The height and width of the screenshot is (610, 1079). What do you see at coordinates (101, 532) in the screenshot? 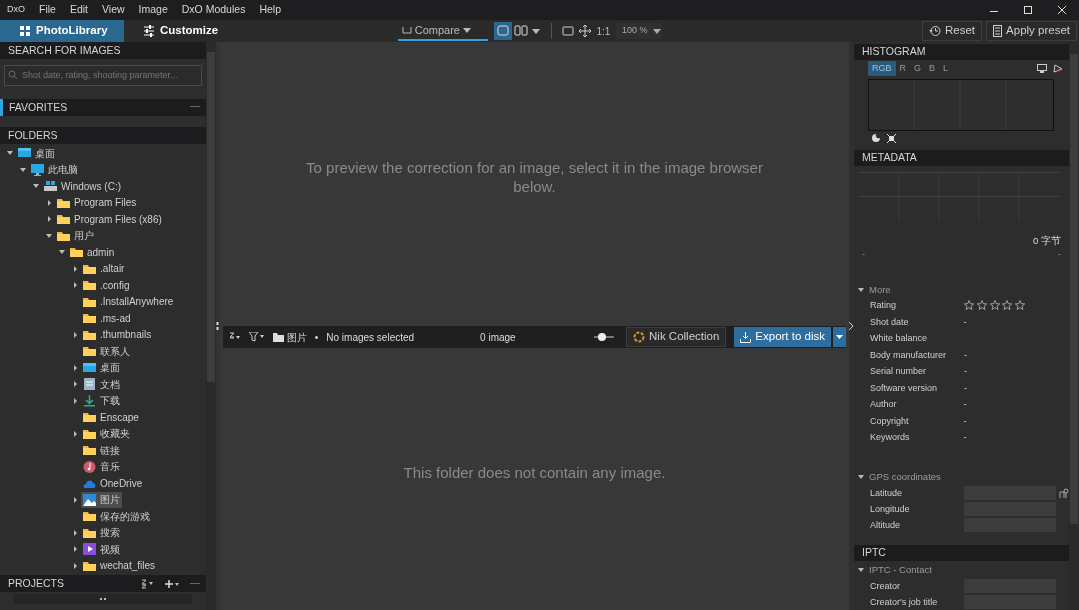
I see `tree-item: 搜索` at bounding box center [101, 532].